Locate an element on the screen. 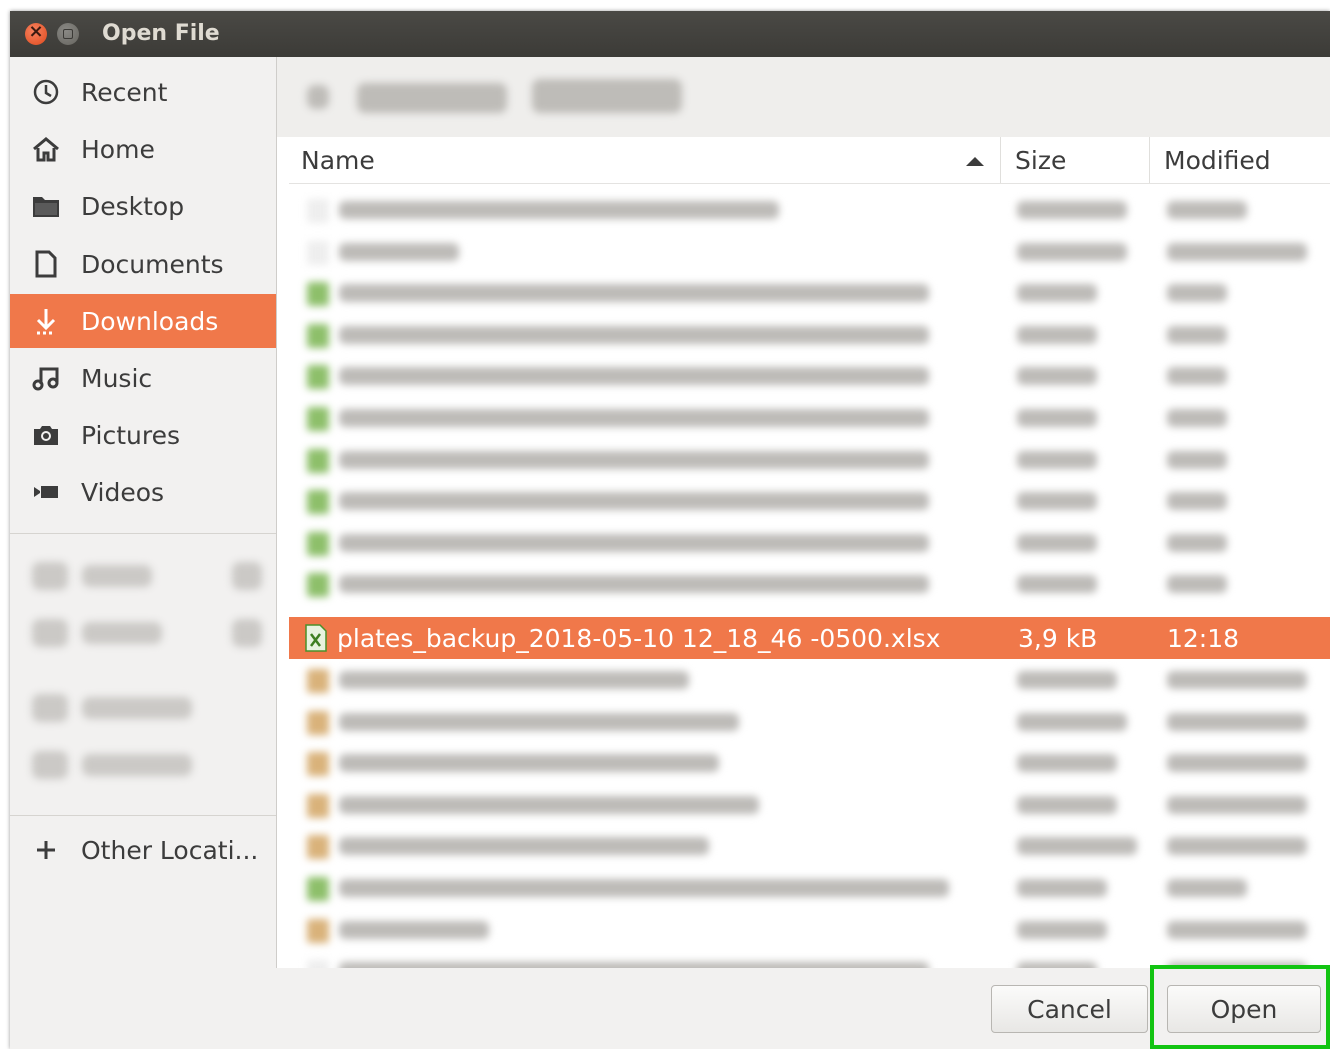  sidebar-item-music: Music is located at coordinates (143, 378).